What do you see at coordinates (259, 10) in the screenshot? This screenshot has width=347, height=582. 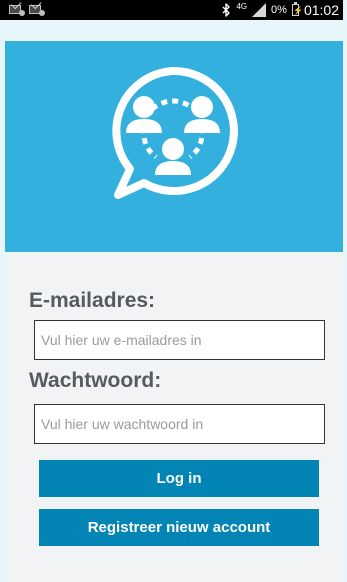 I see `signal-icon` at bounding box center [259, 10].